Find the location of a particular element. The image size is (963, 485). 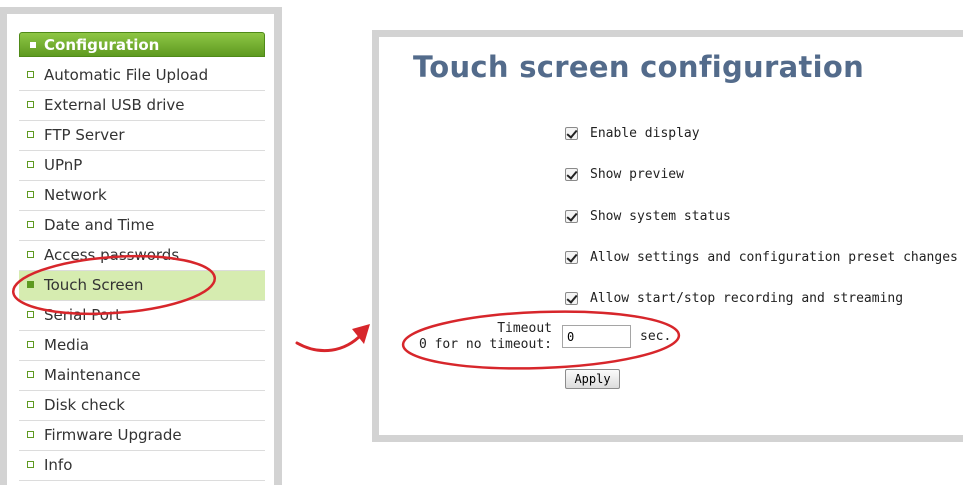

menu-item-maintenance: Maintenance is located at coordinates (142, 376).